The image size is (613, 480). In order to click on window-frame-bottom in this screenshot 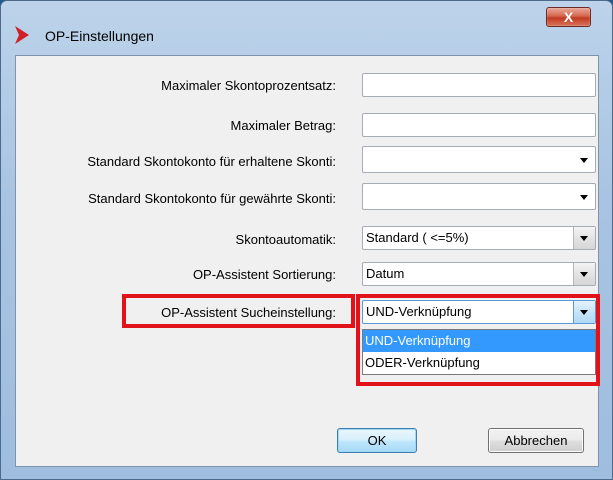, I will do `click(306, 473)`.